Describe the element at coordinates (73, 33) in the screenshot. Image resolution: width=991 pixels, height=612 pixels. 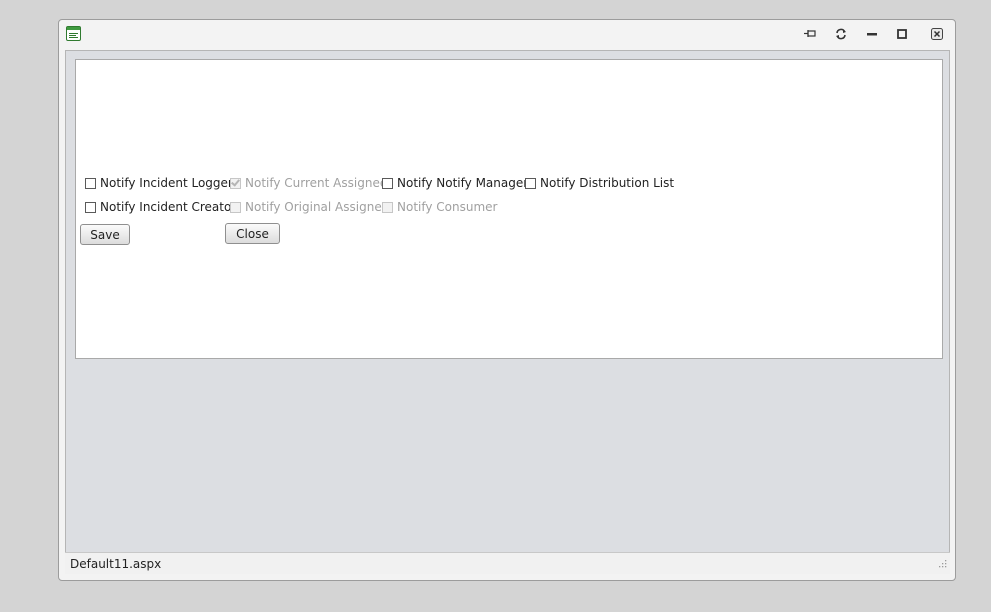
I see `app-icon` at that location.